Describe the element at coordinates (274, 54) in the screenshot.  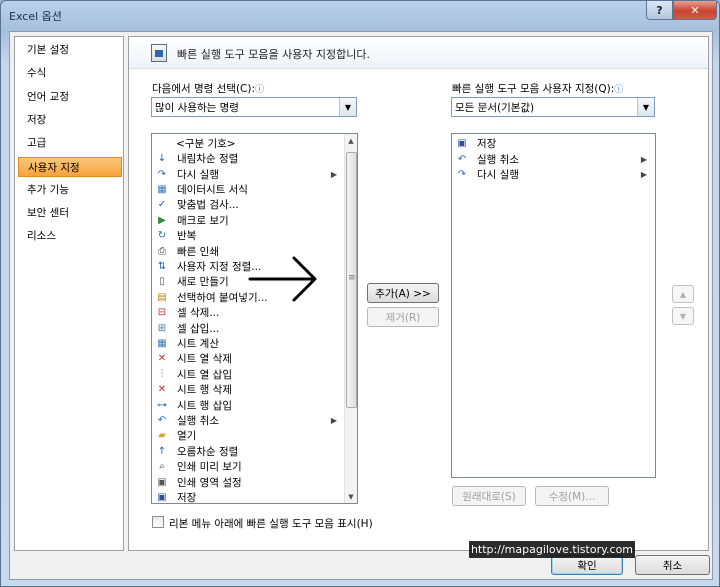
I see `panel-header-text: 빠른 실행 도구 모음을 사용자 지정합니다.` at that location.